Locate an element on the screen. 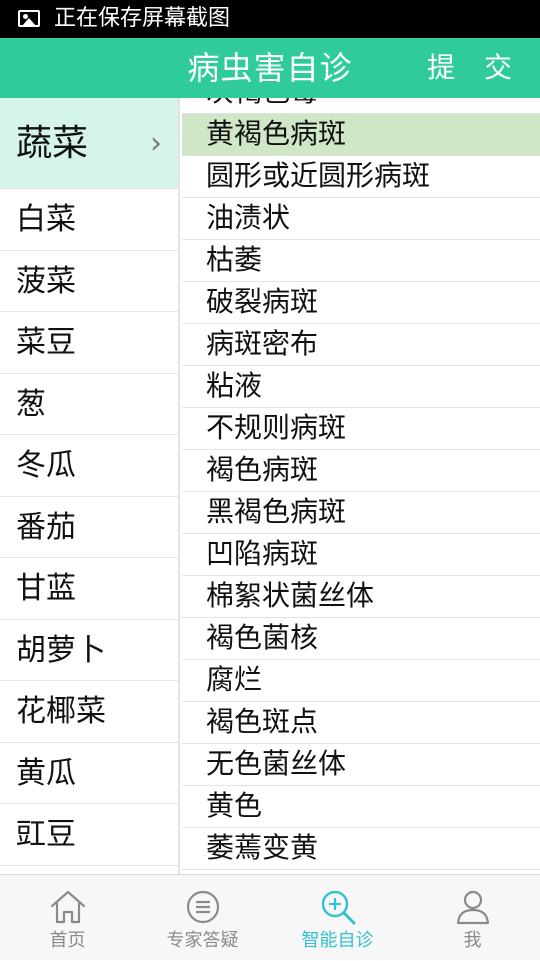 The width and height of the screenshot is (540, 961). symptom-label: 黄色 is located at coordinates (234, 805).